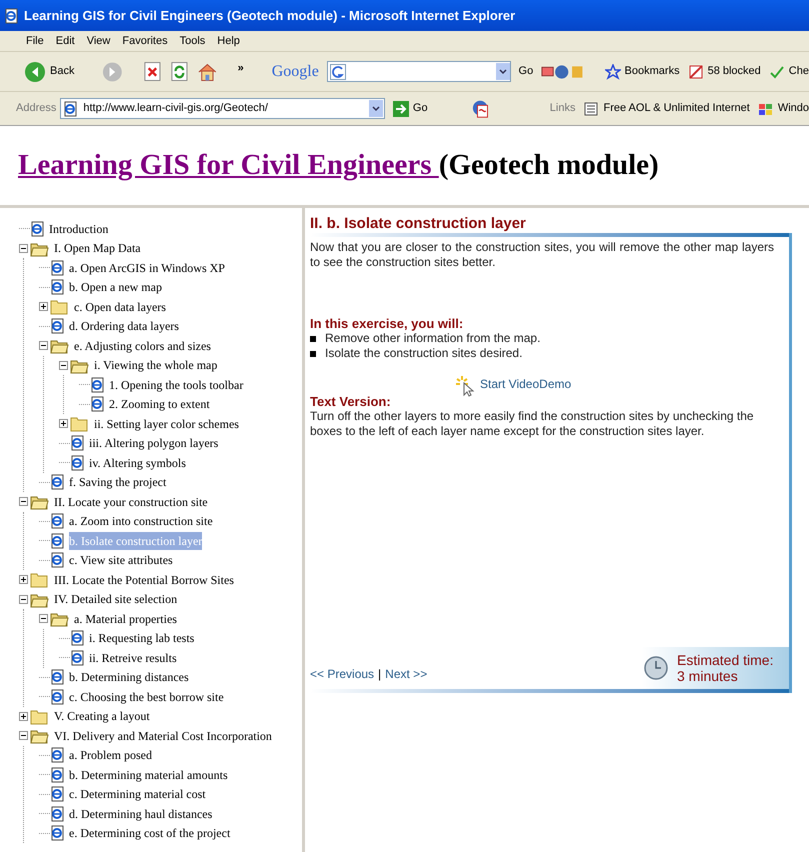 The image size is (809, 852). What do you see at coordinates (642, 71) in the screenshot?
I see `bookmarks-button: Bookmarks` at bounding box center [642, 71].